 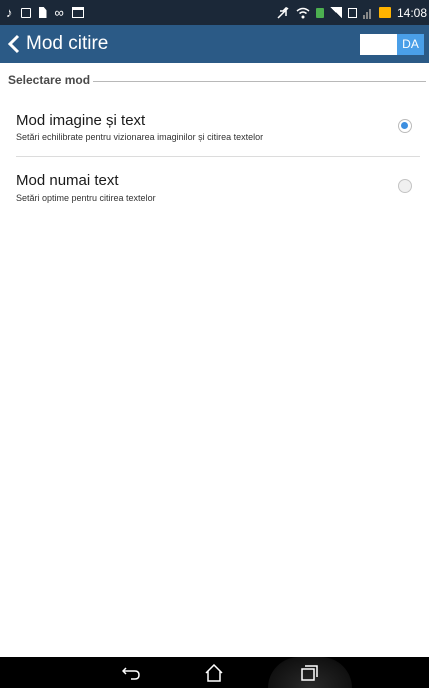 I want to click on toggle-on-label: DA, so click(x=410, y=44).